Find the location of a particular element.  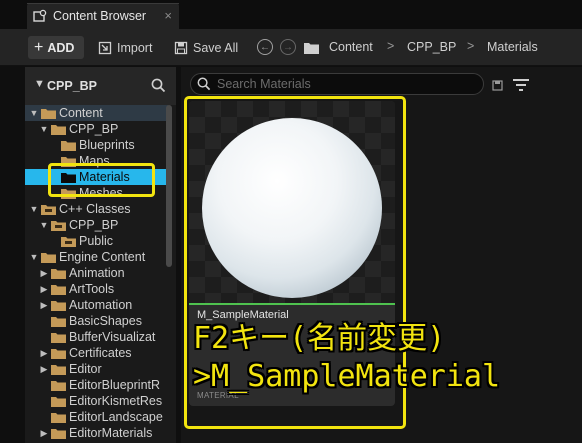

tree-item: ▶ Certificates is located at coordinates (96, 353).